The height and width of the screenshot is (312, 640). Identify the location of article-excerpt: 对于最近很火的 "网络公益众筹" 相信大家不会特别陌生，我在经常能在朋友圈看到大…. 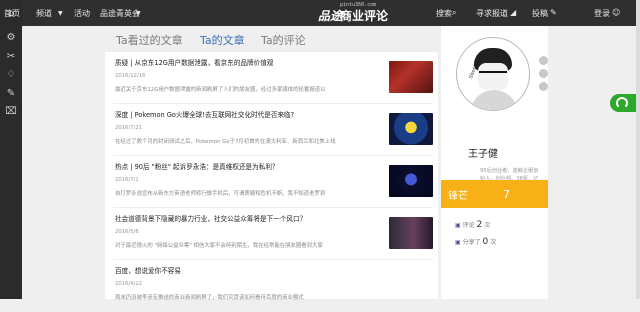
(219, 246).